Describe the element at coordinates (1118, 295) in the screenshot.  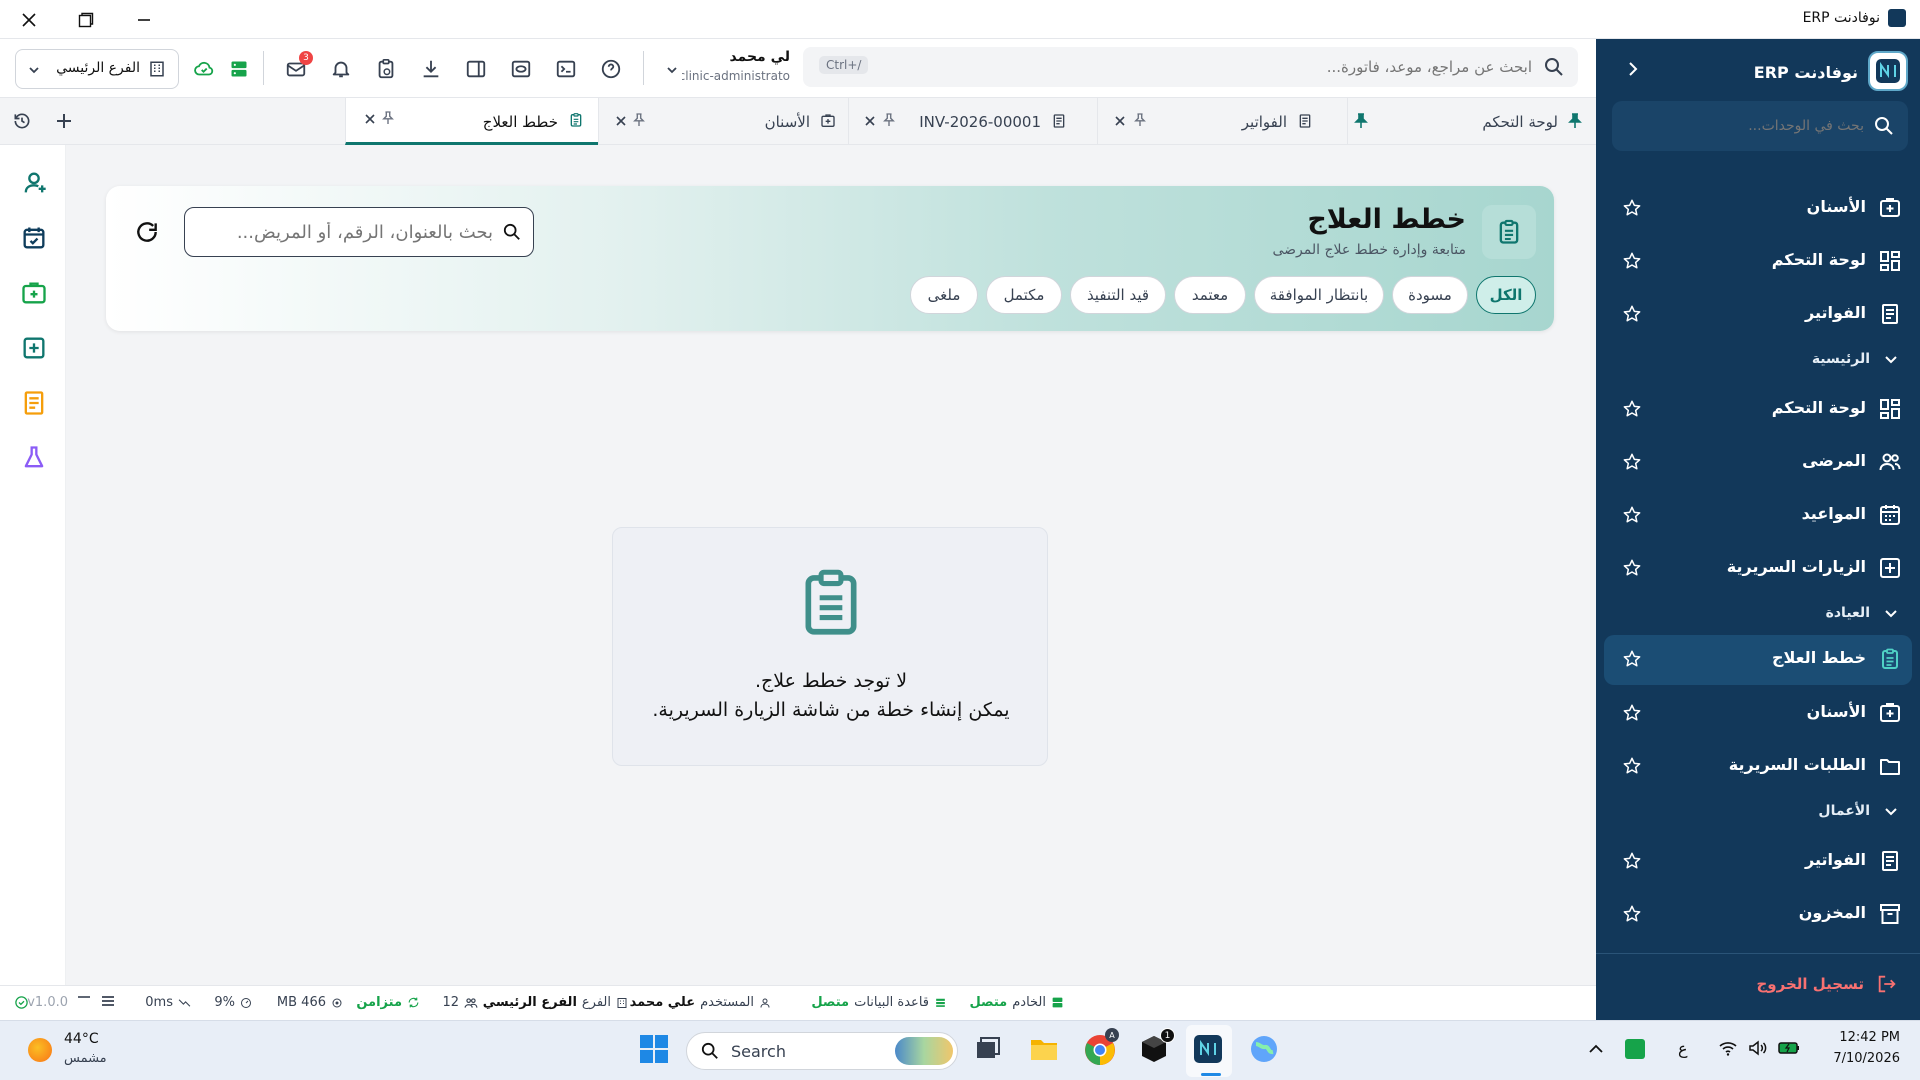
I see `filter-in-progress: قيد التنفيذ` at that location.